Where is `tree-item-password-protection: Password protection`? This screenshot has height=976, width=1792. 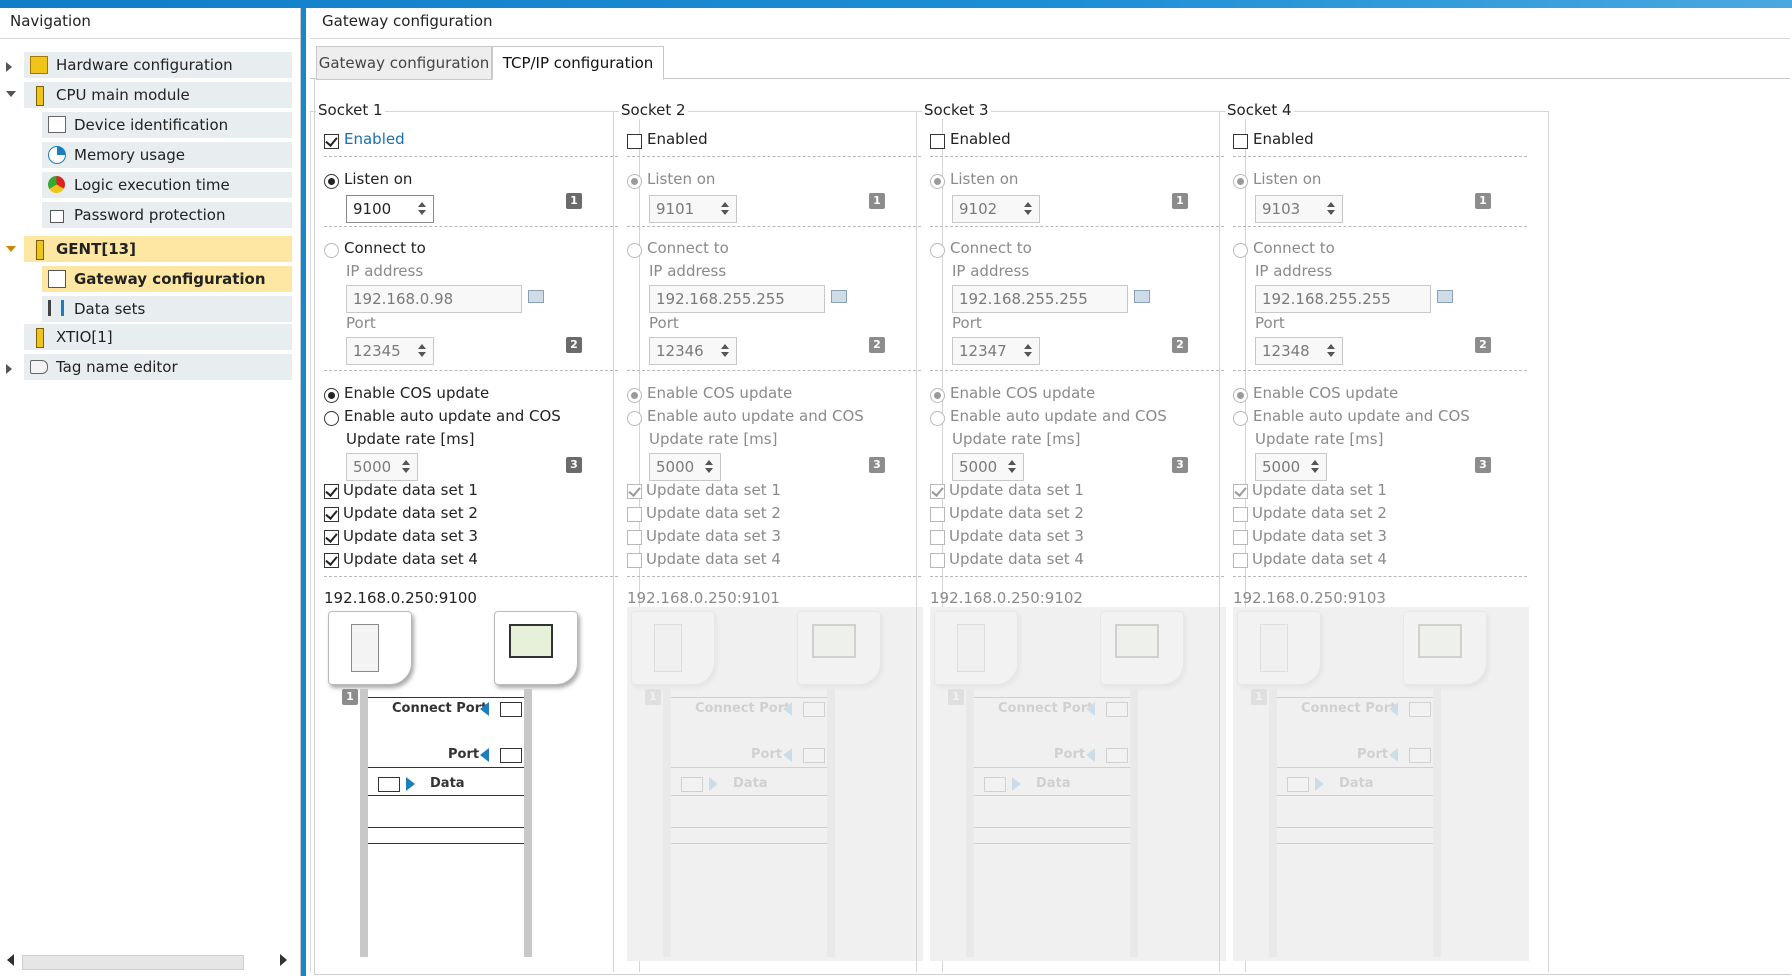
tree-item-password-protection: Password protection is located at coordinates (167, 215).